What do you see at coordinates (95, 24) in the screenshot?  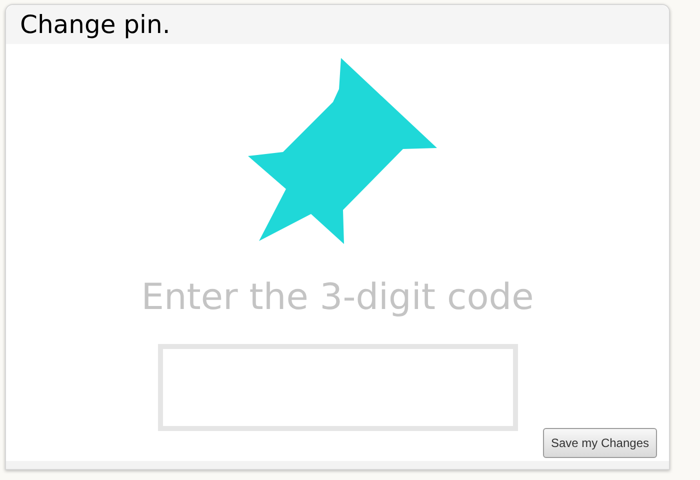 I see `dialog-title: Change pin.` at bounding box center [95, 24].